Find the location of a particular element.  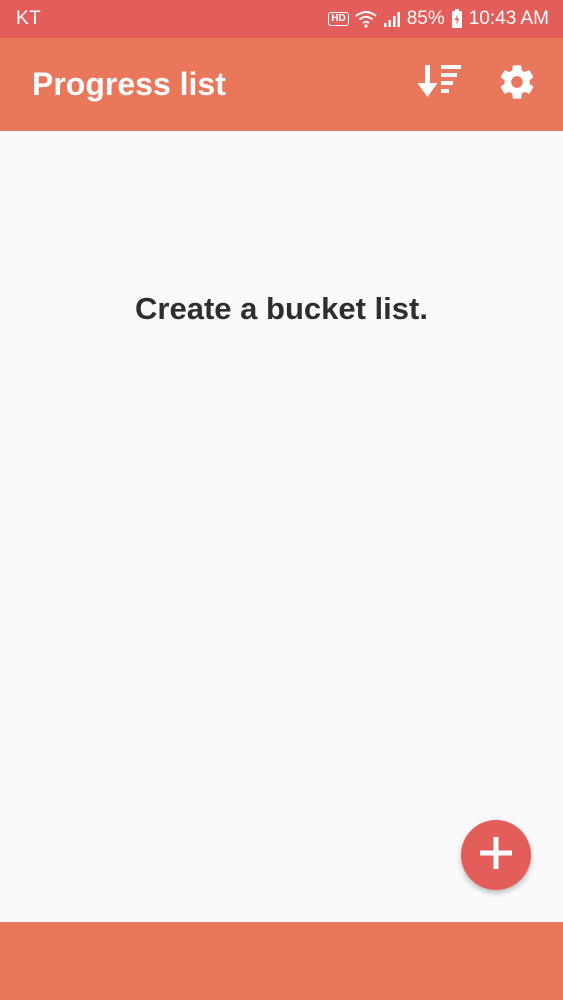

sort-icon is located at coordinates (439, 84).